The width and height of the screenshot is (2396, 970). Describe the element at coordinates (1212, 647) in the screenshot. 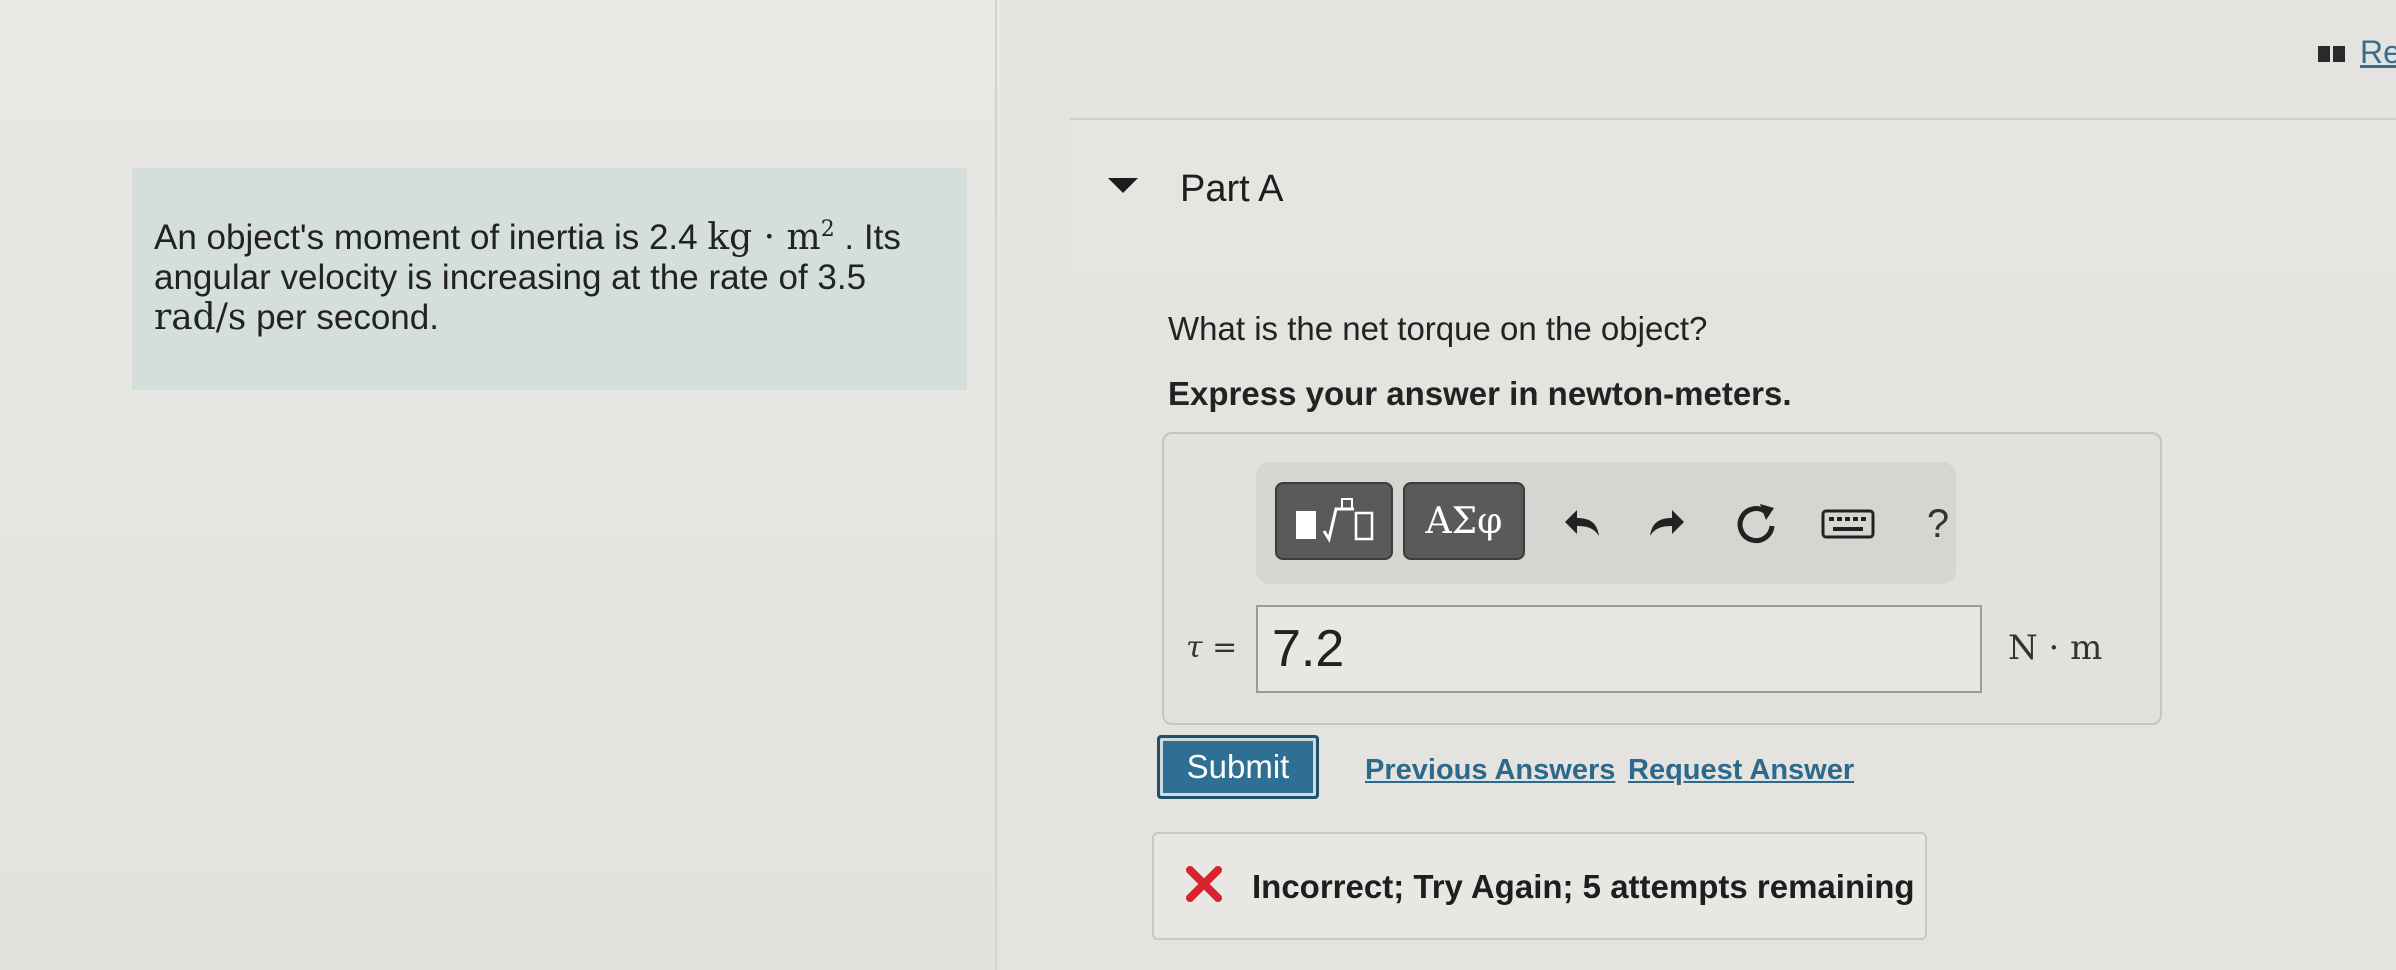

I see `answer-variable-label: τ =` at that location.